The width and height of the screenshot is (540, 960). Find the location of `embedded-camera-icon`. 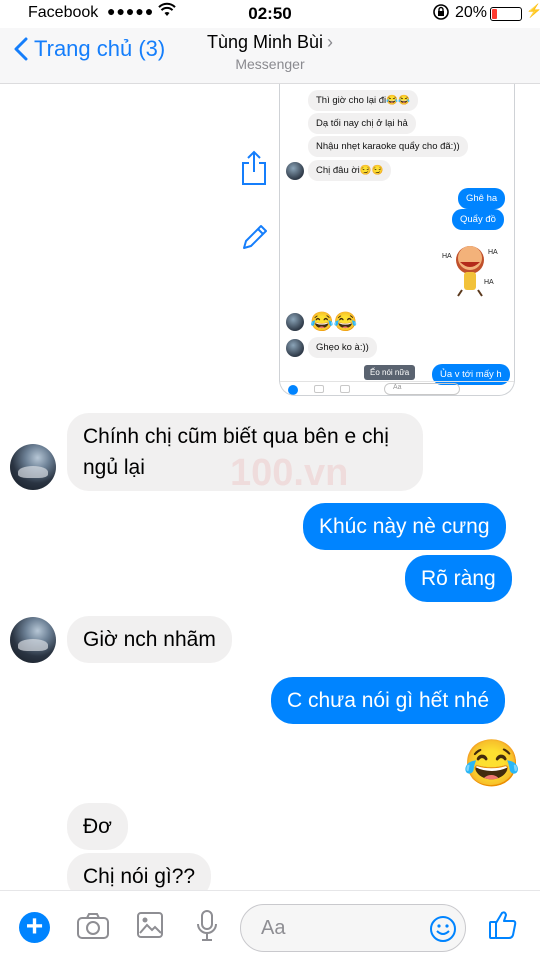

embedded-camera-icon is located at coordinates (319, 389).